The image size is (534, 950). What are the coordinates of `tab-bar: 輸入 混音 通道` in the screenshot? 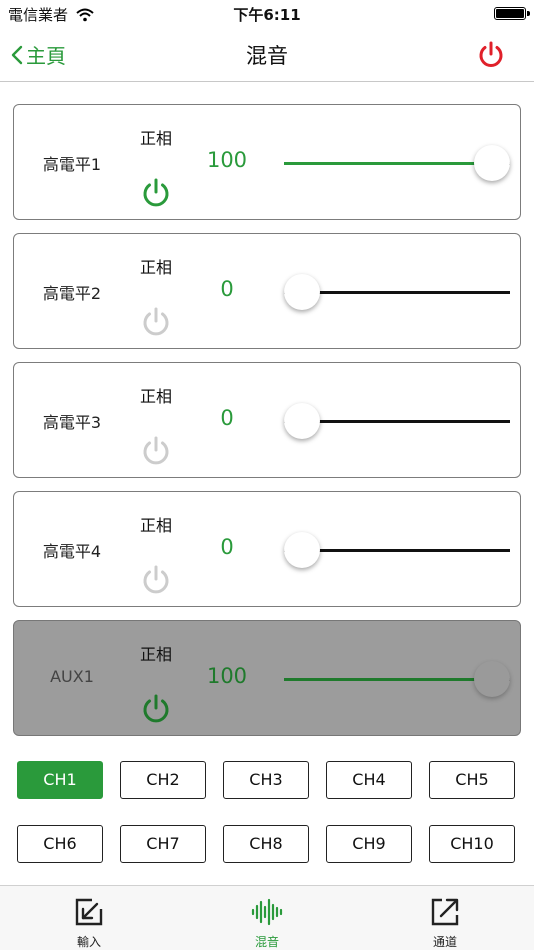 It's located at (267, 917).